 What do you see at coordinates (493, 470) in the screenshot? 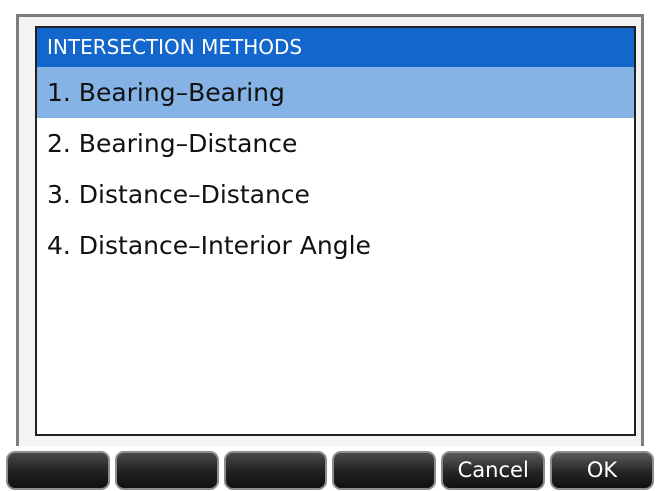
I see `cancel-button: Cancel` at bounding box center [493, 470].